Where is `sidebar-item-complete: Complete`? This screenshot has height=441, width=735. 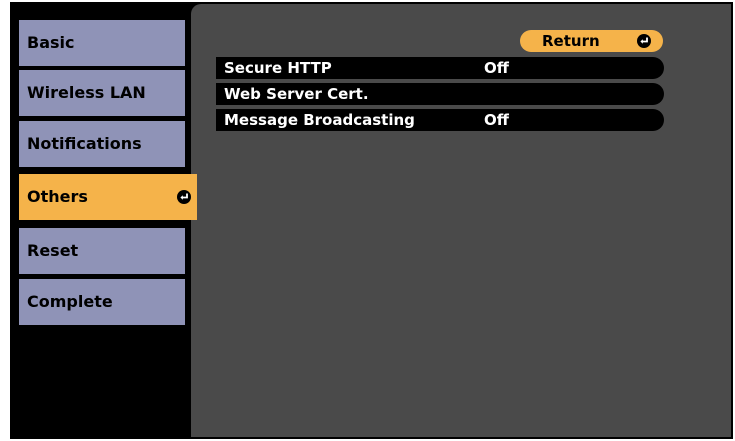 sidebar-item-complete: Complete is located at coordinates (102, 302).